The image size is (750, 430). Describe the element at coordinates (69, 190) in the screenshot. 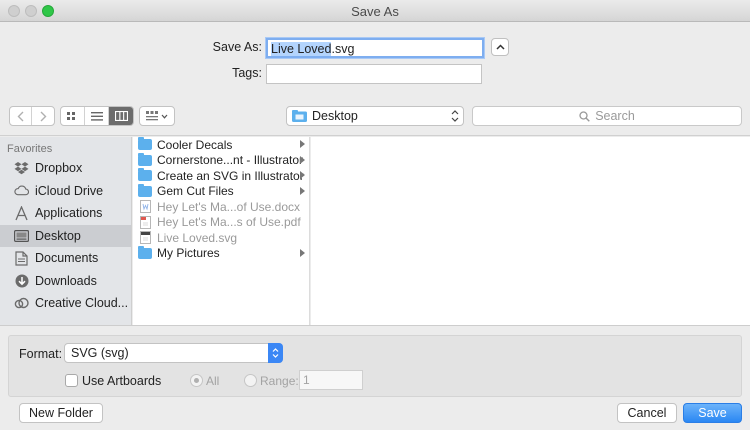

I see `sidebar-item-label: iCloud Drive` at that location.